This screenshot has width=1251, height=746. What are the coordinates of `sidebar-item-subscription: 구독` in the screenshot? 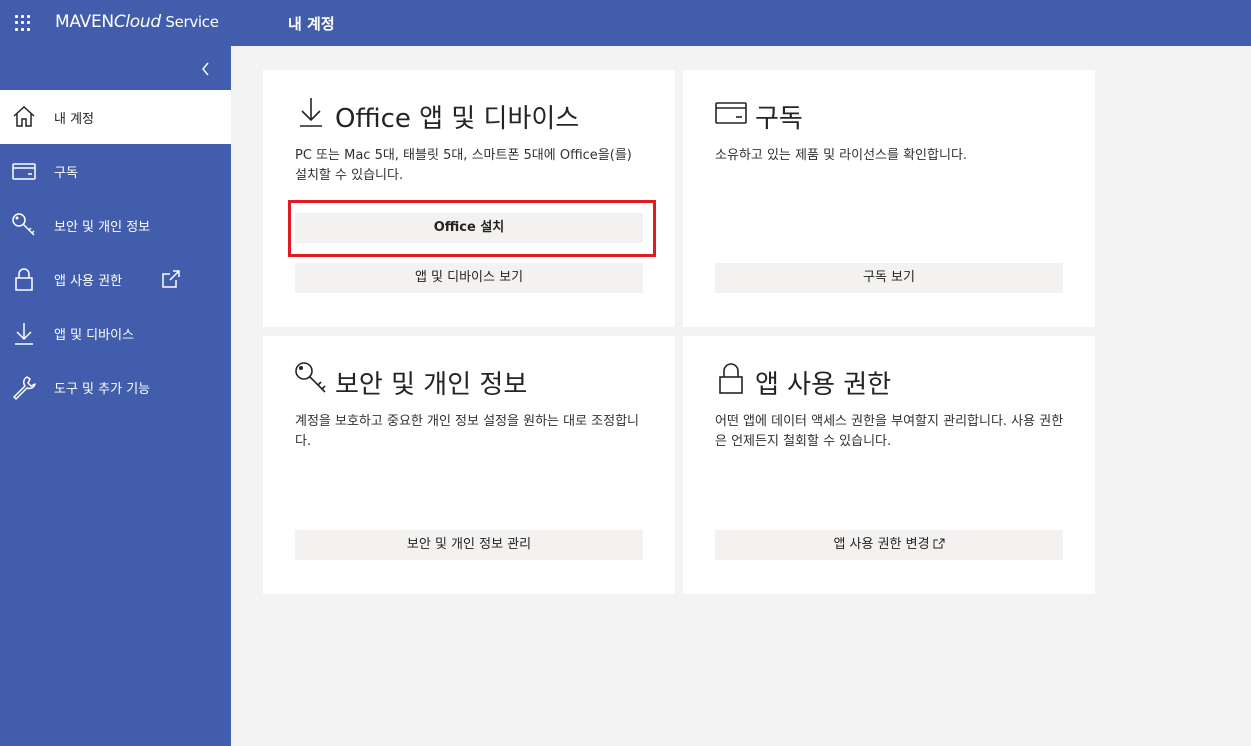 It's located at (115, 171).